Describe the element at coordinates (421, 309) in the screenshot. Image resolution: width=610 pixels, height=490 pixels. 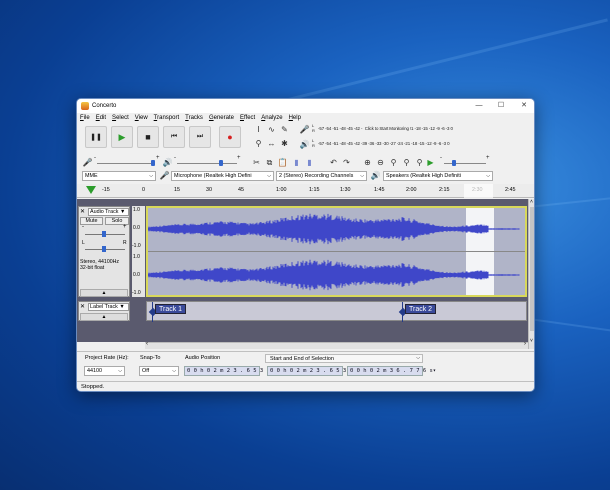
I see `label-track-2: Track 2` at that location.